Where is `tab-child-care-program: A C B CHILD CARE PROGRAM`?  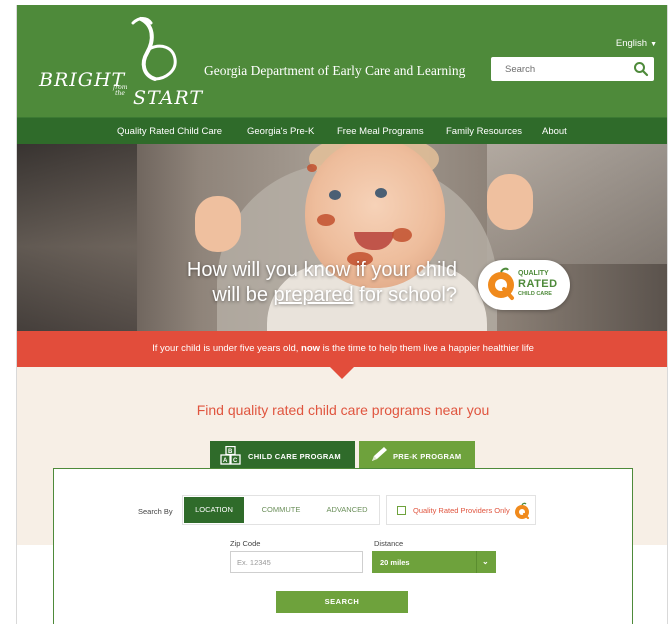
tab-child-care-program: A C B CHILD CARE PROGRAM is located at coordinates (282, 455).